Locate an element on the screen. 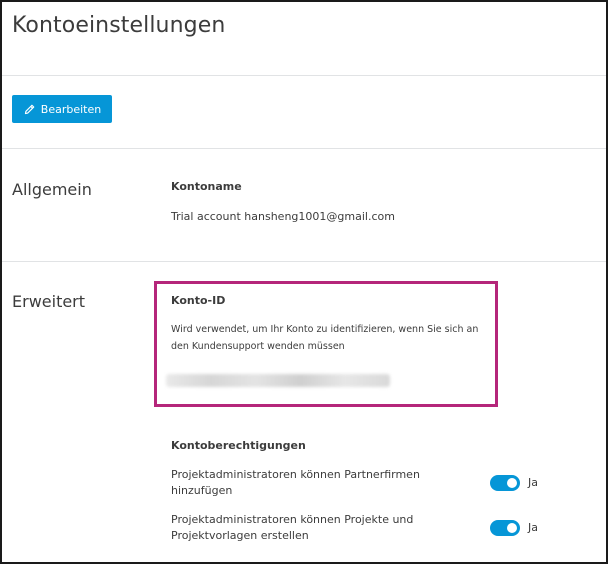  account-id-value-redacted is located at coordinates (278, 380).